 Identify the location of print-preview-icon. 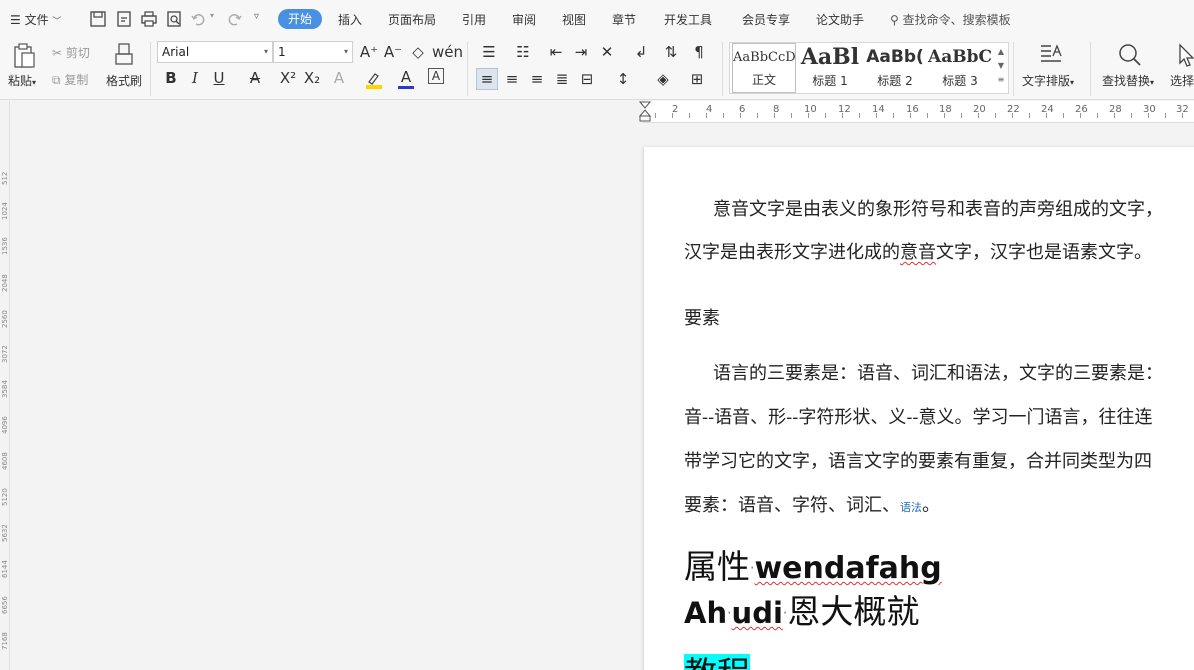
(174, 19).